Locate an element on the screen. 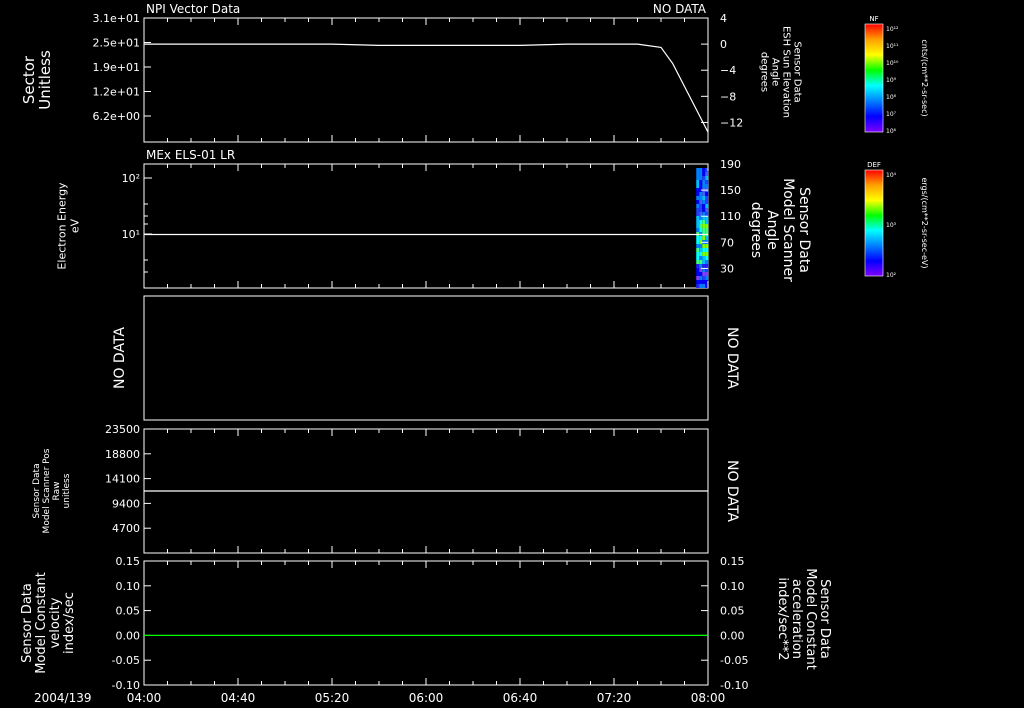 This screenshot has width=1024, height=708. y-tick-label: 23500 is located at coordinates (122, 429).